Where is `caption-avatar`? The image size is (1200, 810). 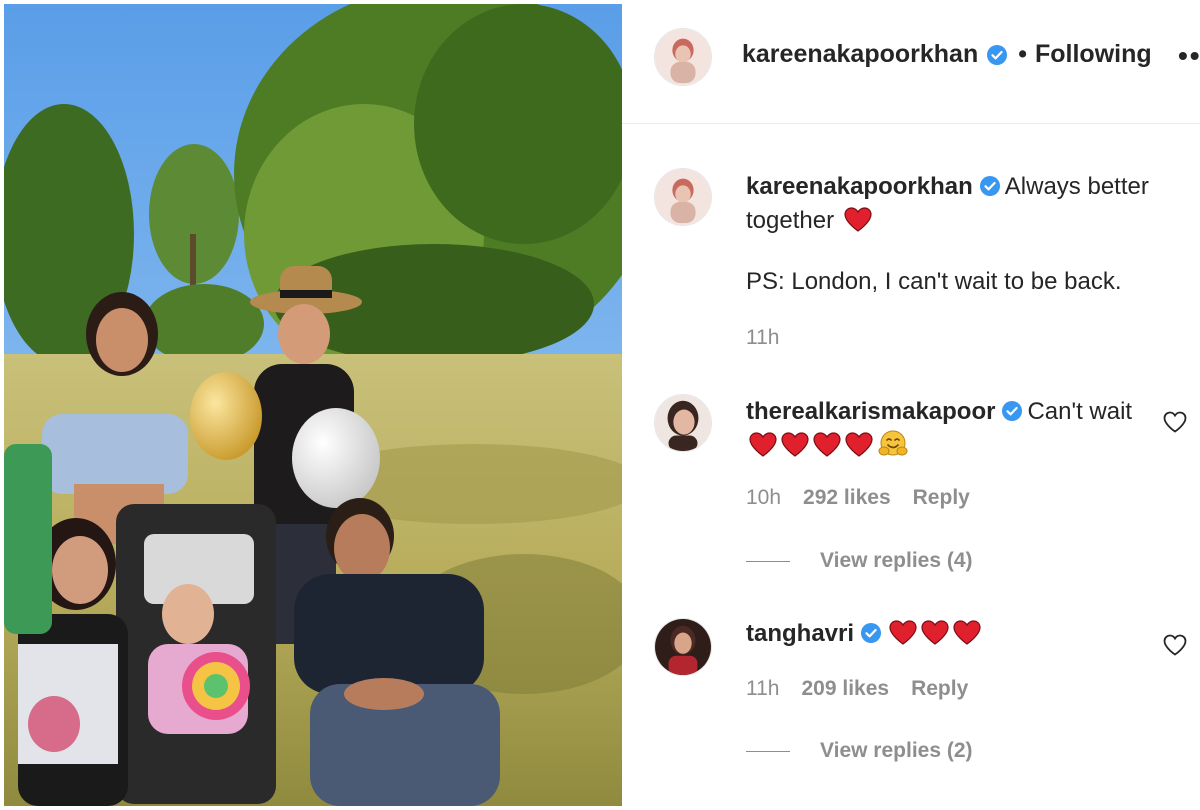
caption-avatar is located at coordinates (683, 197).